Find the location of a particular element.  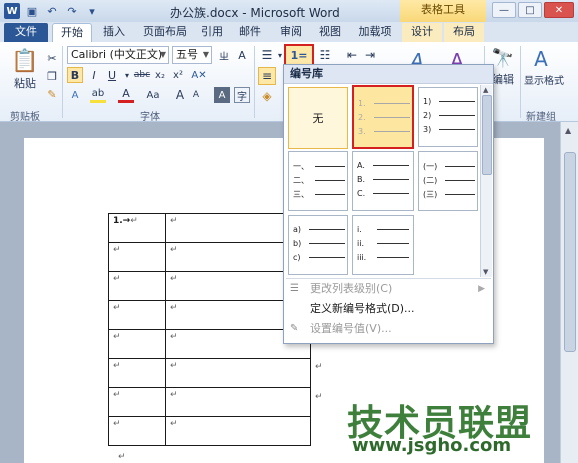

paste-icon: 📋 is located at coordinates (25, 61).